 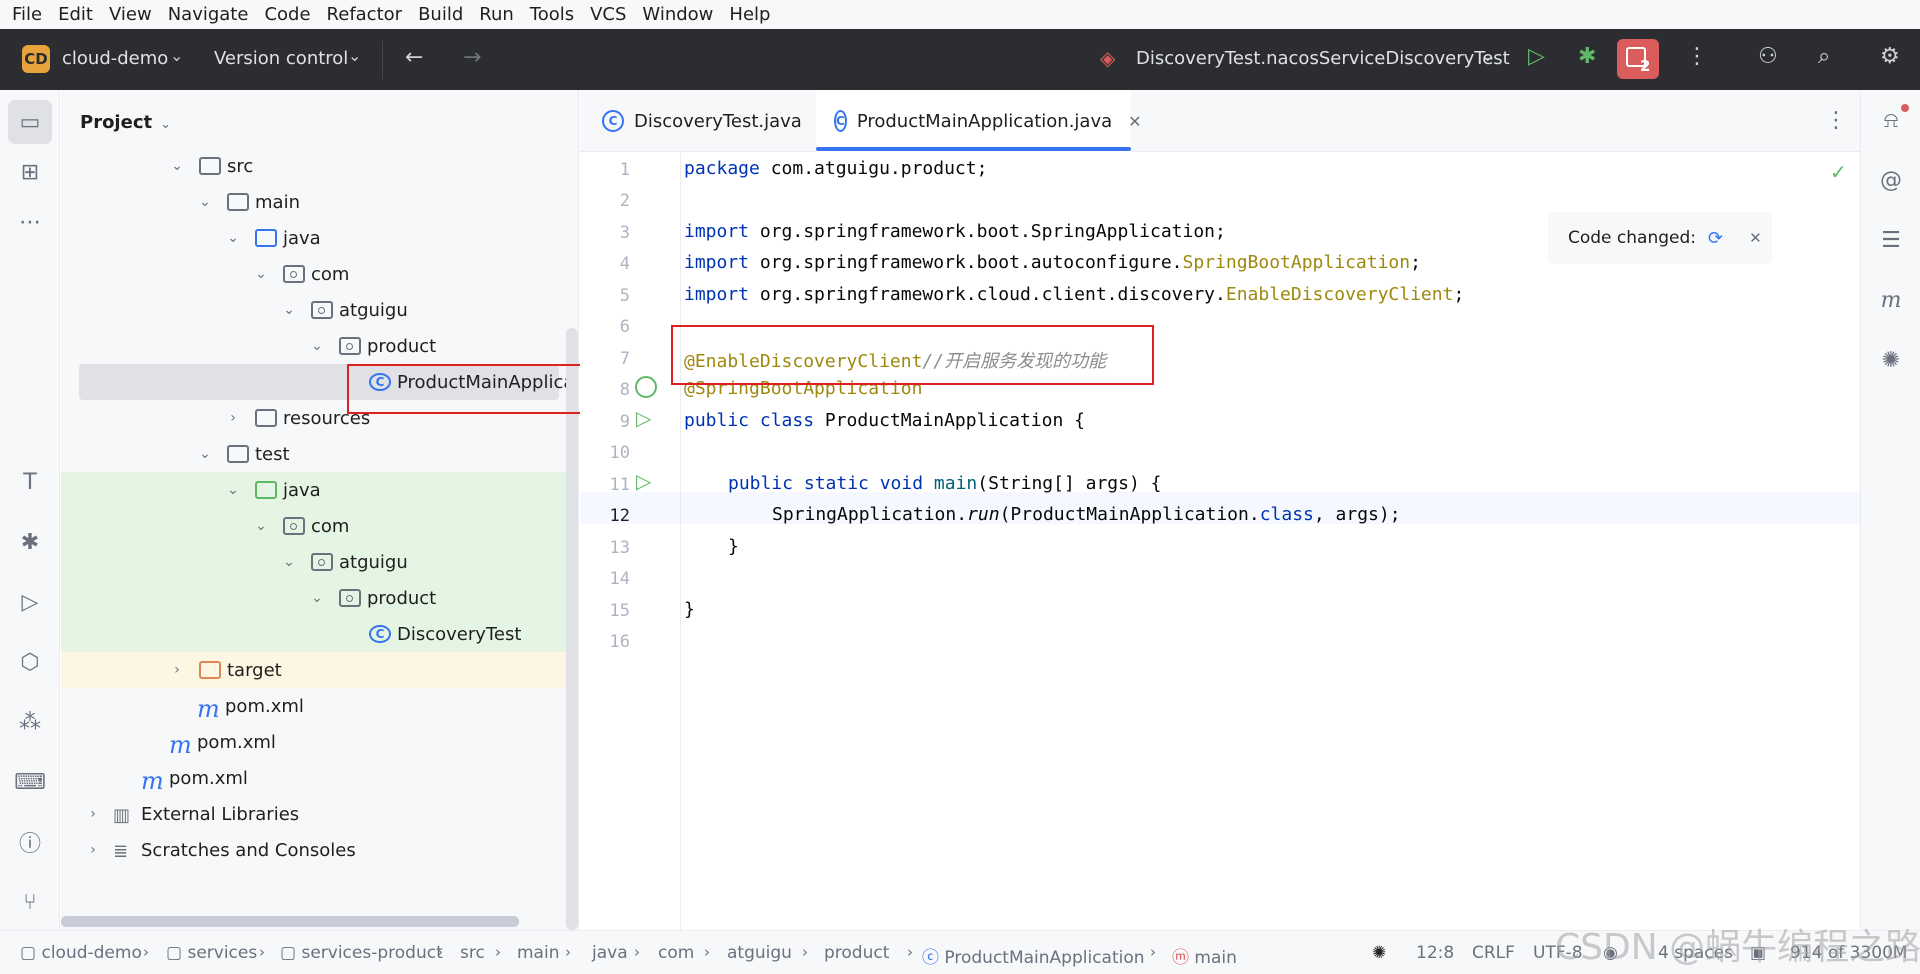 I want to click on terminal-icon: ⌨, so click(x=30, y=782).